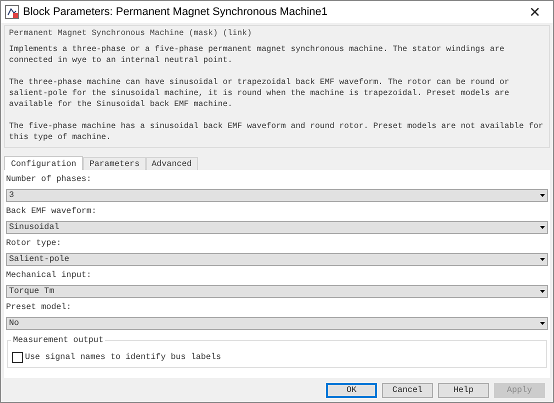 The image size is (554, 403). What do you see at coordinates (257, 55) in the screenshot?
I see `description-paragraph: Implements a three-phase or a five-phase permanent magnet synchronous machine. The stator windings are connected in wye to an internal neutral point.` at bounding box center [257, 55].